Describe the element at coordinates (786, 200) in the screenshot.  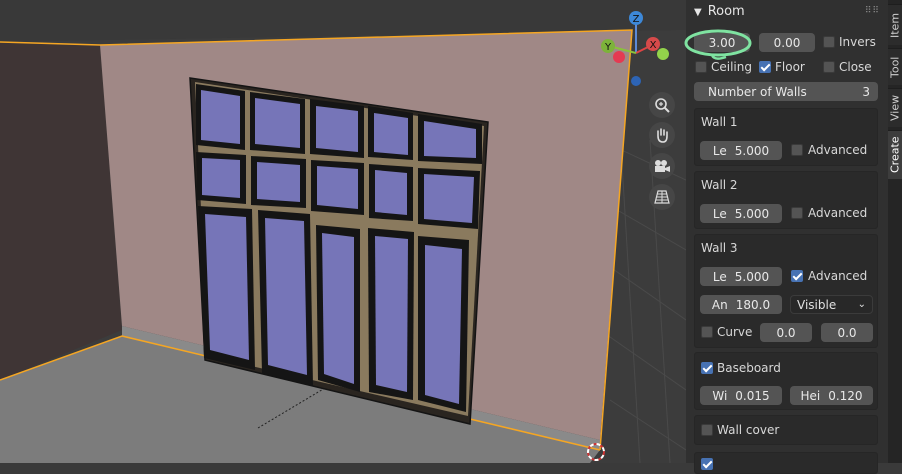
I see `wall-2-box: Wall 2 Le 5.000 Advanced` at that location.